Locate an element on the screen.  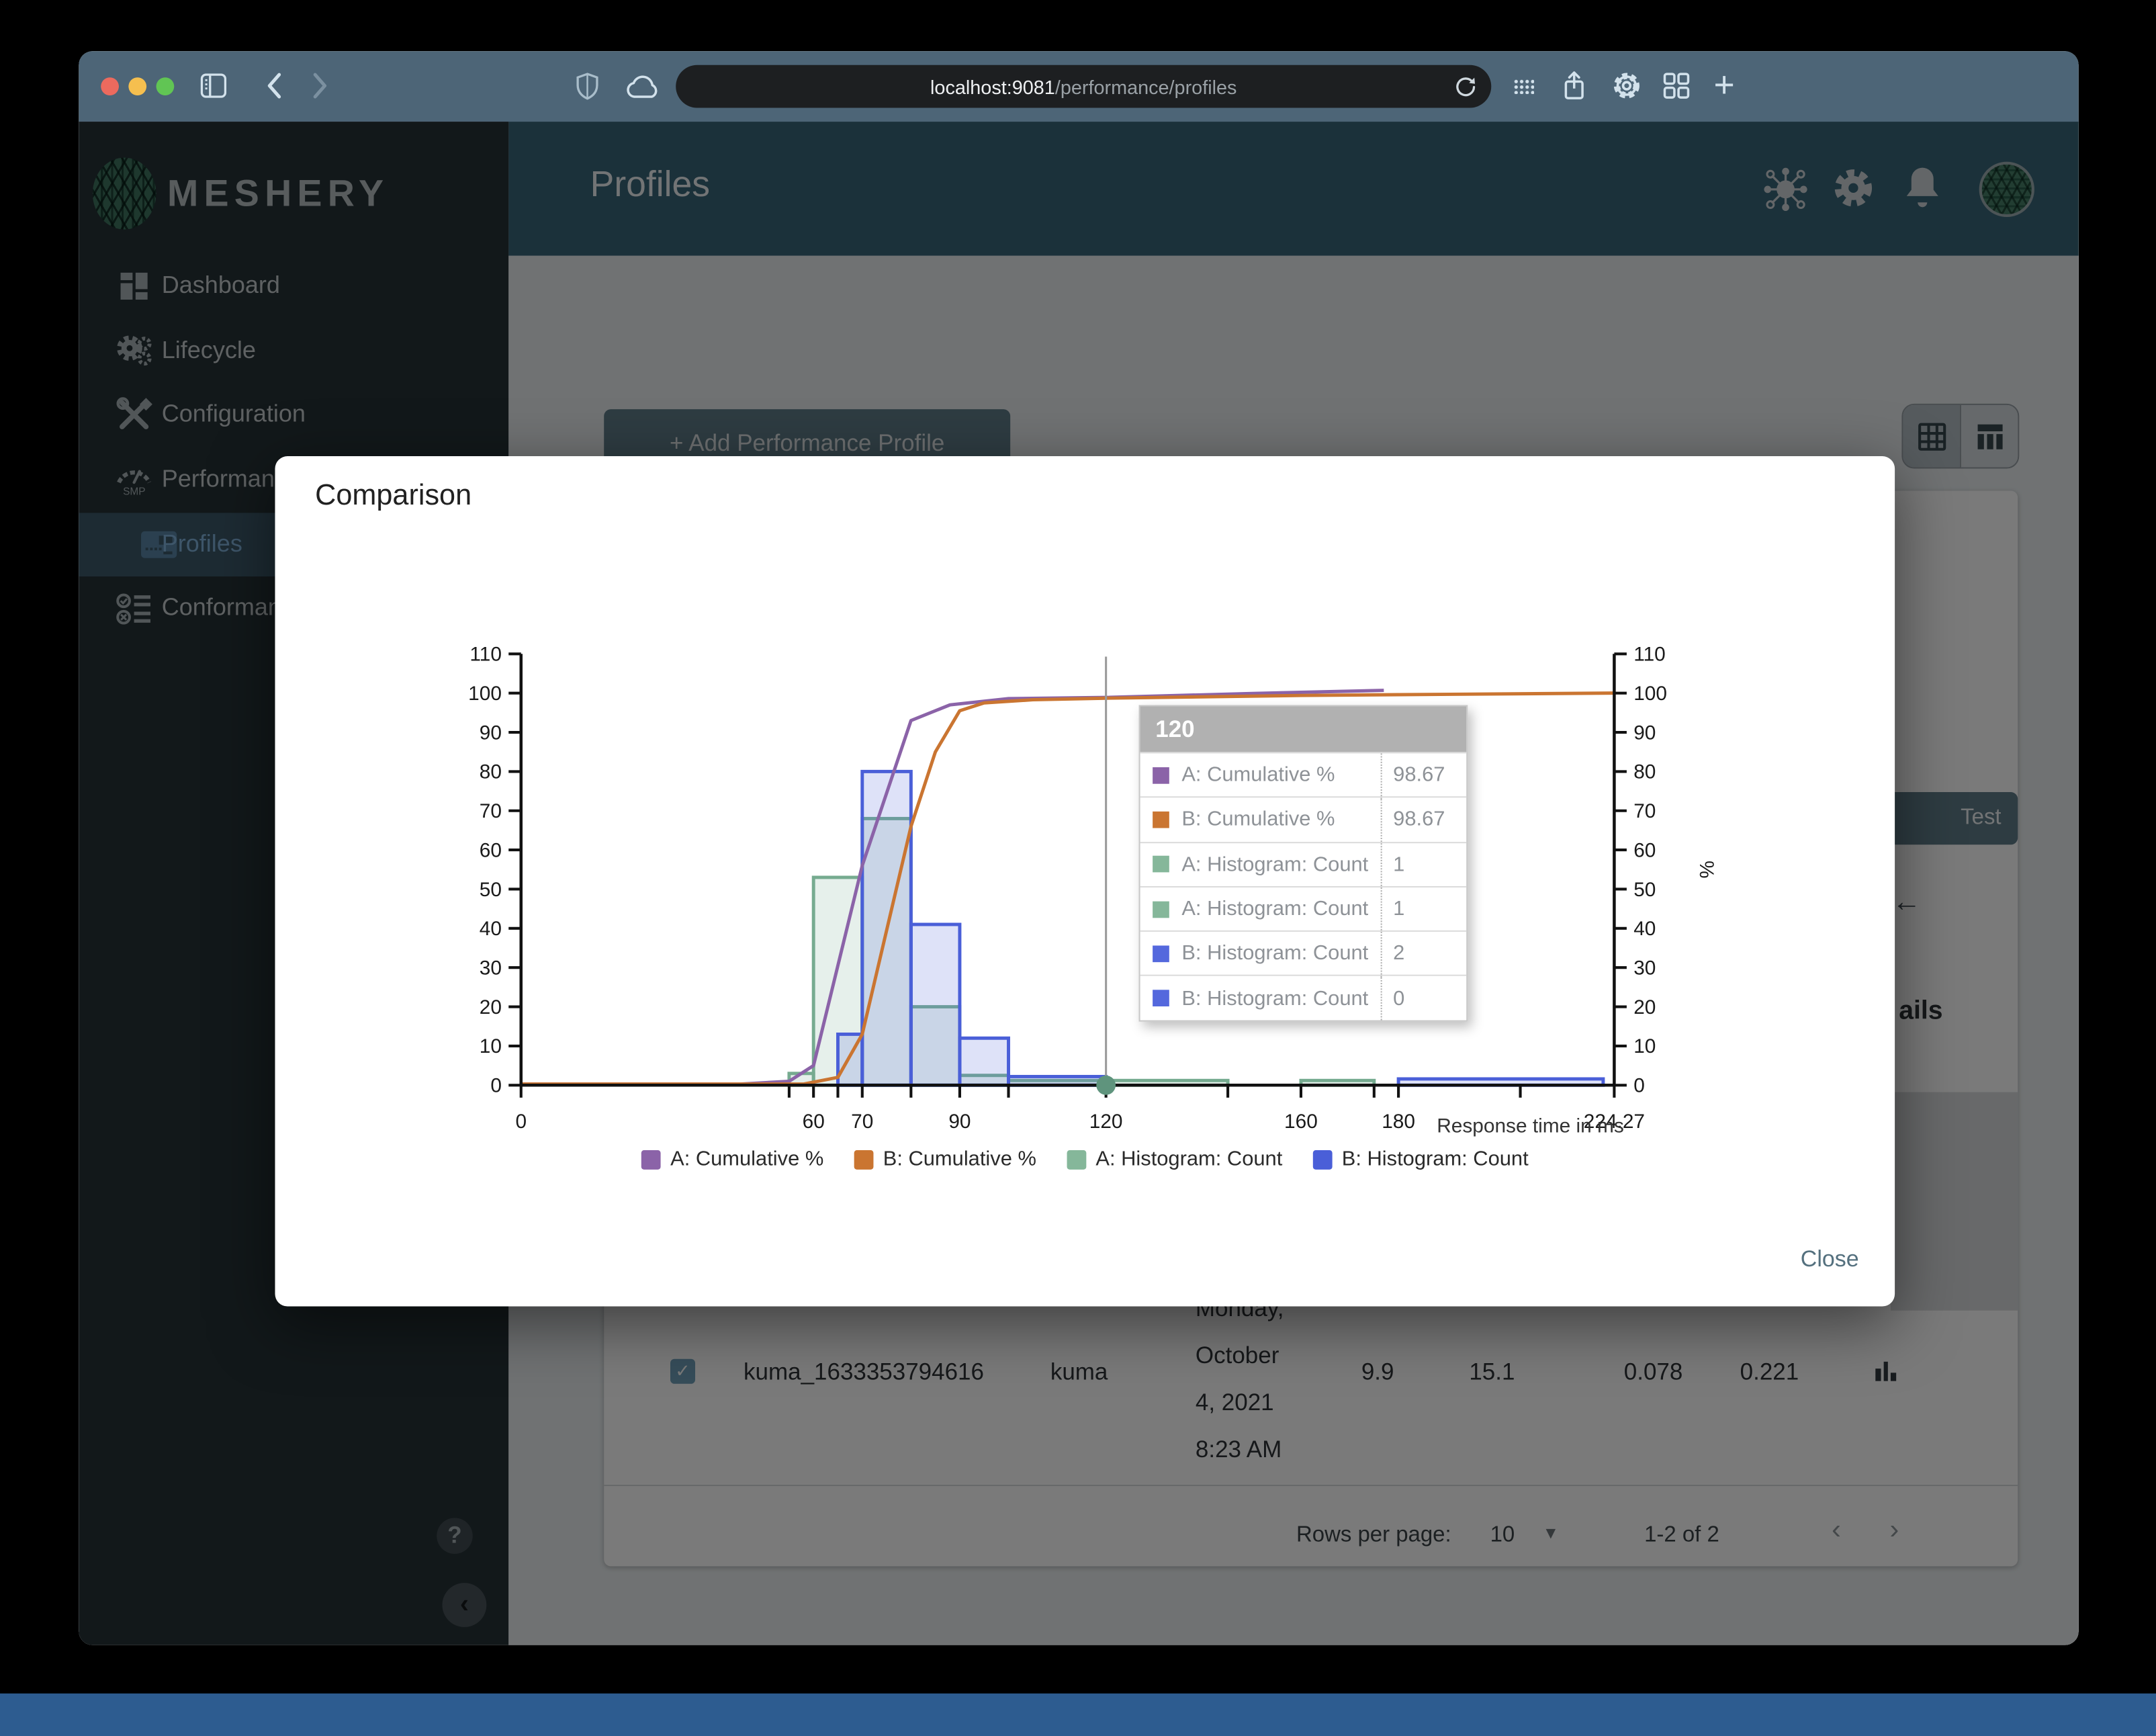
tab-overview-icon is located at coordinates (1676, 85).